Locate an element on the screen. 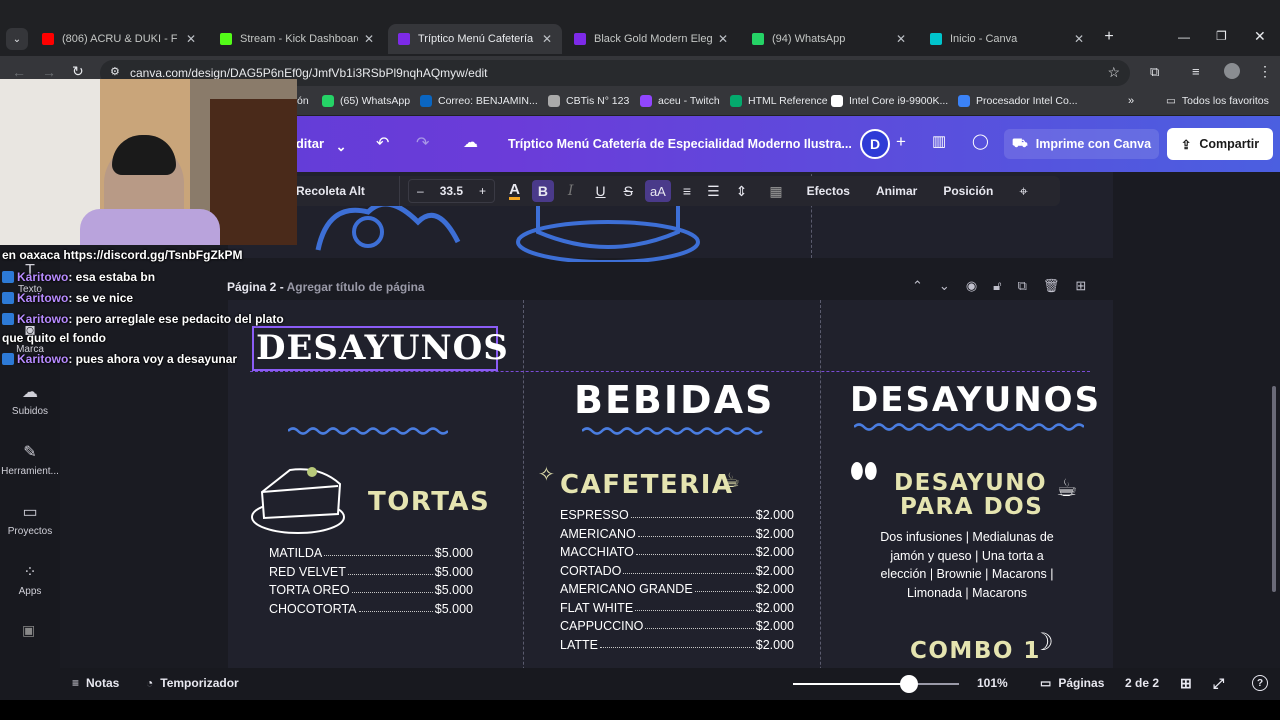 The image size is (1280, 720). grid-view-icon: ⊞ is located at coordinates (1186, 683).